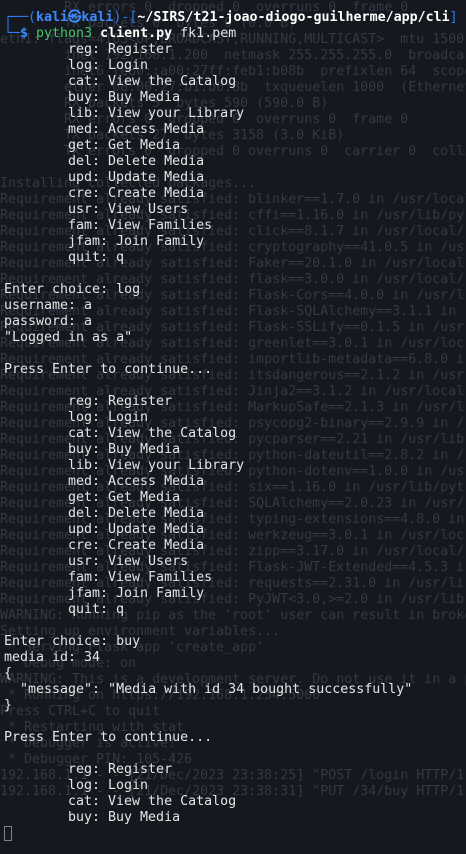 Image resolution: width=466 pixels, height=854 pixels. Describe the element at coordinates (52, 657) in the screenshot. I see `media-id-line: media id: 34` at that location.